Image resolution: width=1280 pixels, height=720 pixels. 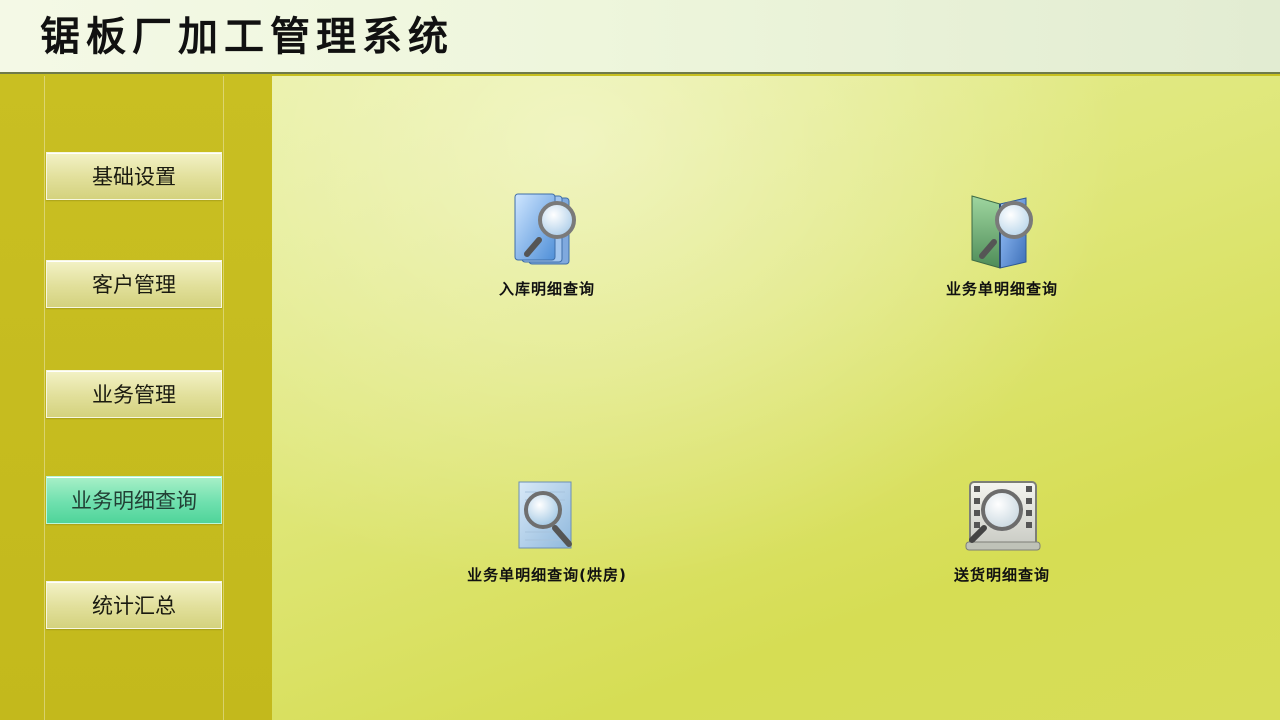 I want to click on app-title: 锯板厂加工管理系统, so click(x=247, y=37).